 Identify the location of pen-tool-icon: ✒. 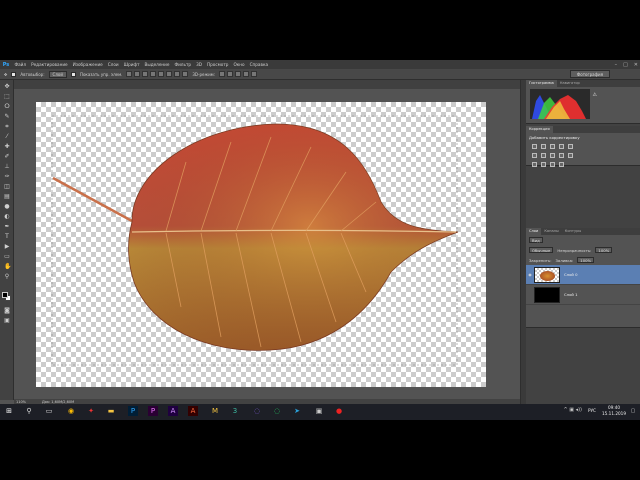
(7, 227).